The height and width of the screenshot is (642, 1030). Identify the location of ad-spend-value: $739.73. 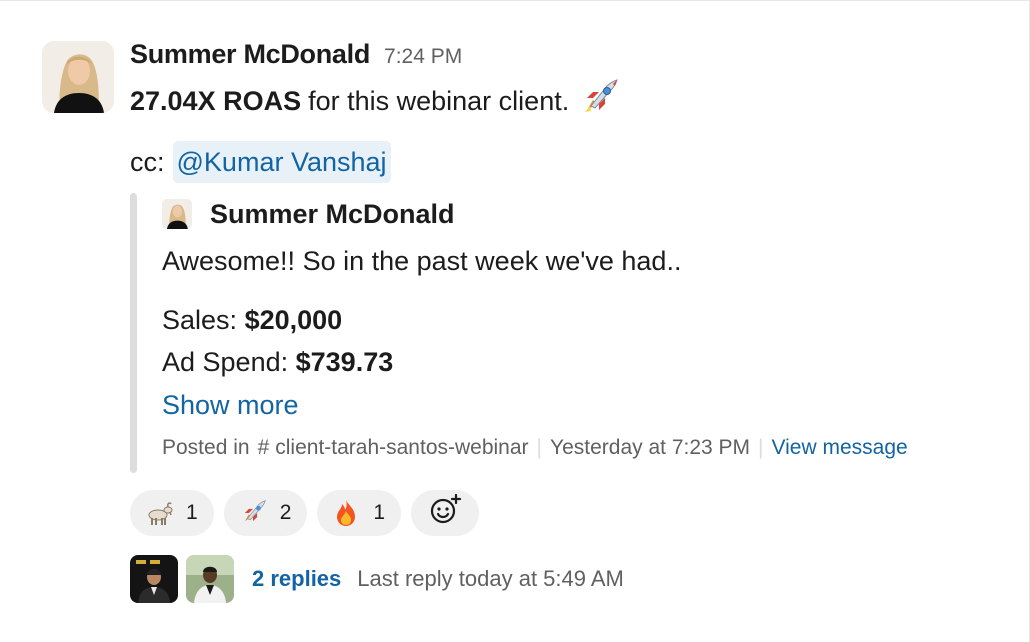
(344, 362).